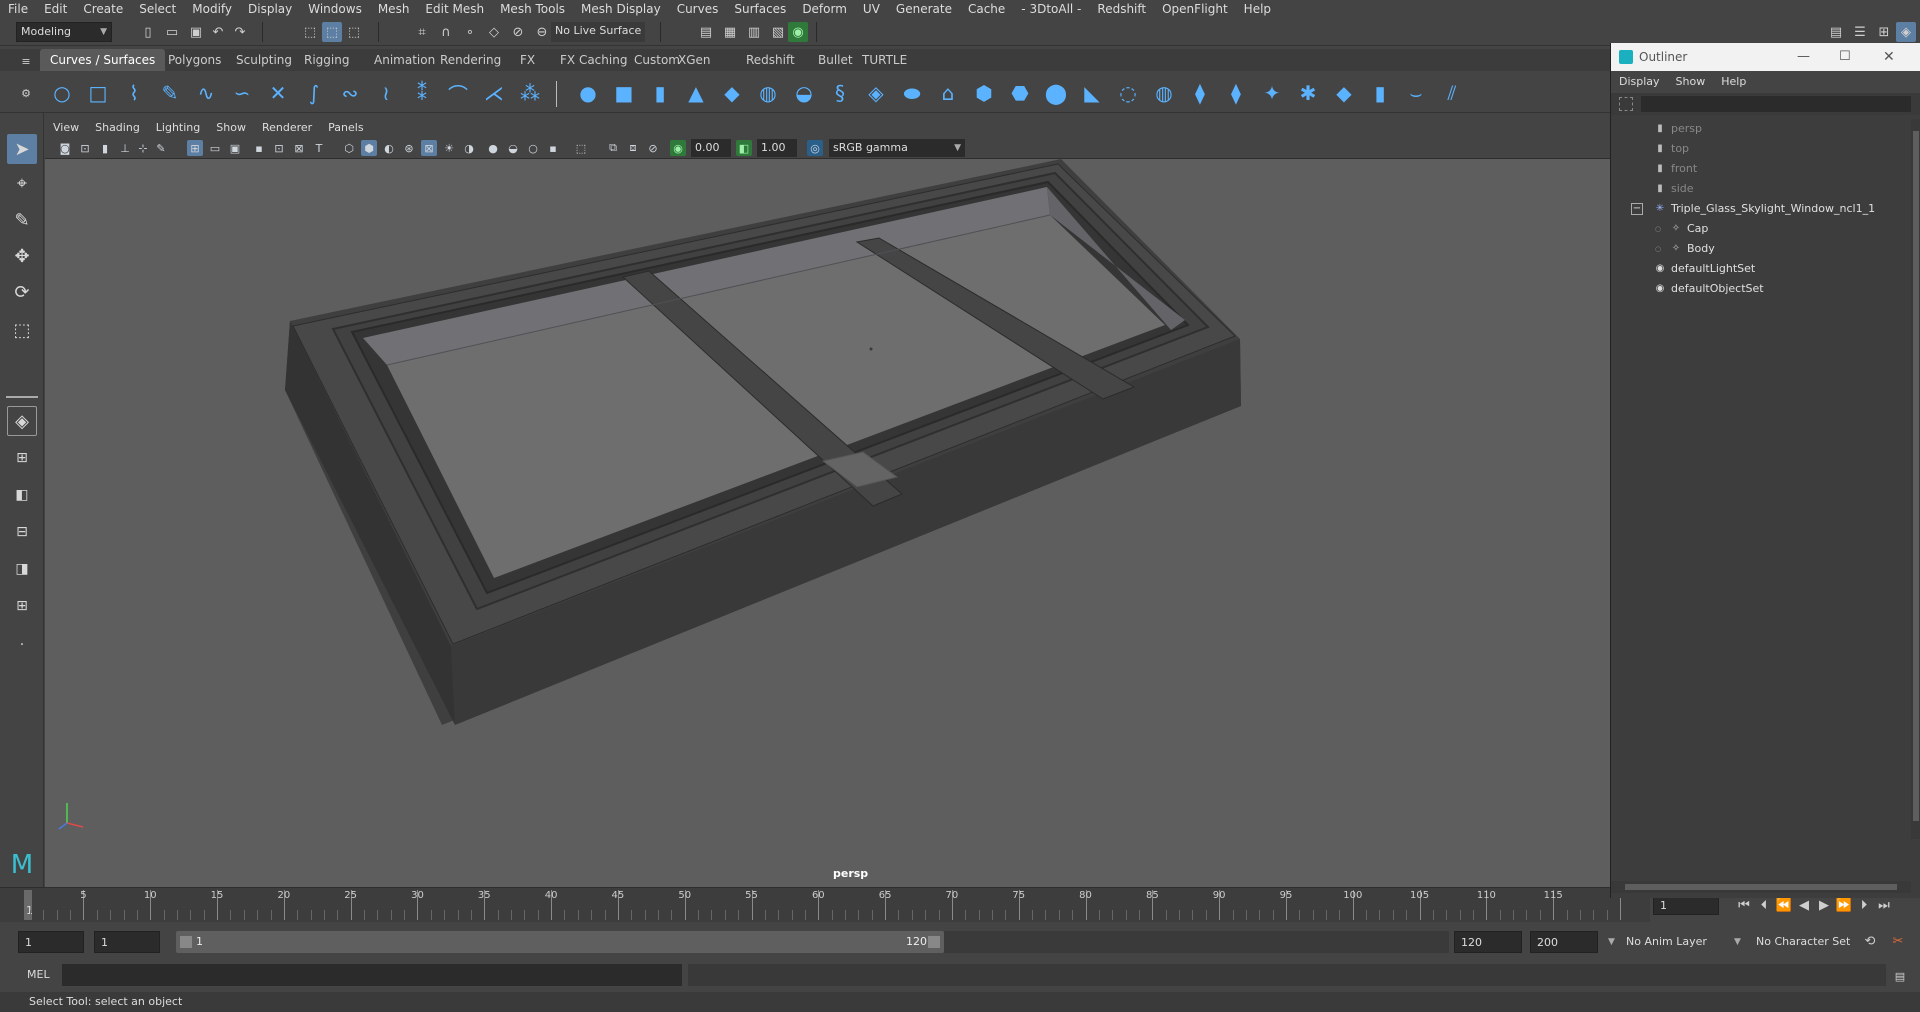 The image size is (1920, 1012). Describe the element at coordinates (513, 148) in the screenshot. I see `motion-blur-icon: ◒` at that location.